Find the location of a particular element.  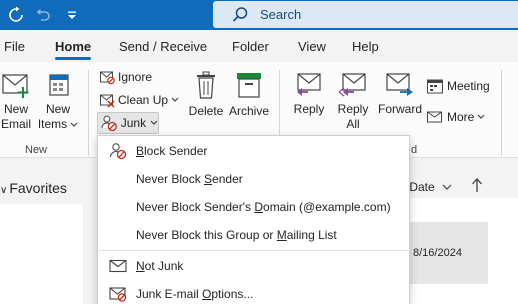

menu-item-never-block-sender: Never Block Sender is located at coordinates (253, 178).